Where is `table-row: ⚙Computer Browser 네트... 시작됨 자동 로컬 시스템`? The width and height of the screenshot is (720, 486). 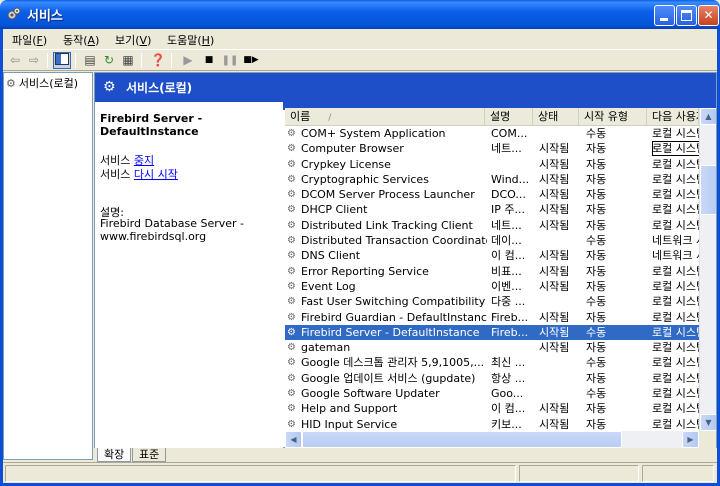
table-row: ⚙Computer Browser 네트... 시작됨 자동 로컬 시스템 is located at coordinates (492, 149).